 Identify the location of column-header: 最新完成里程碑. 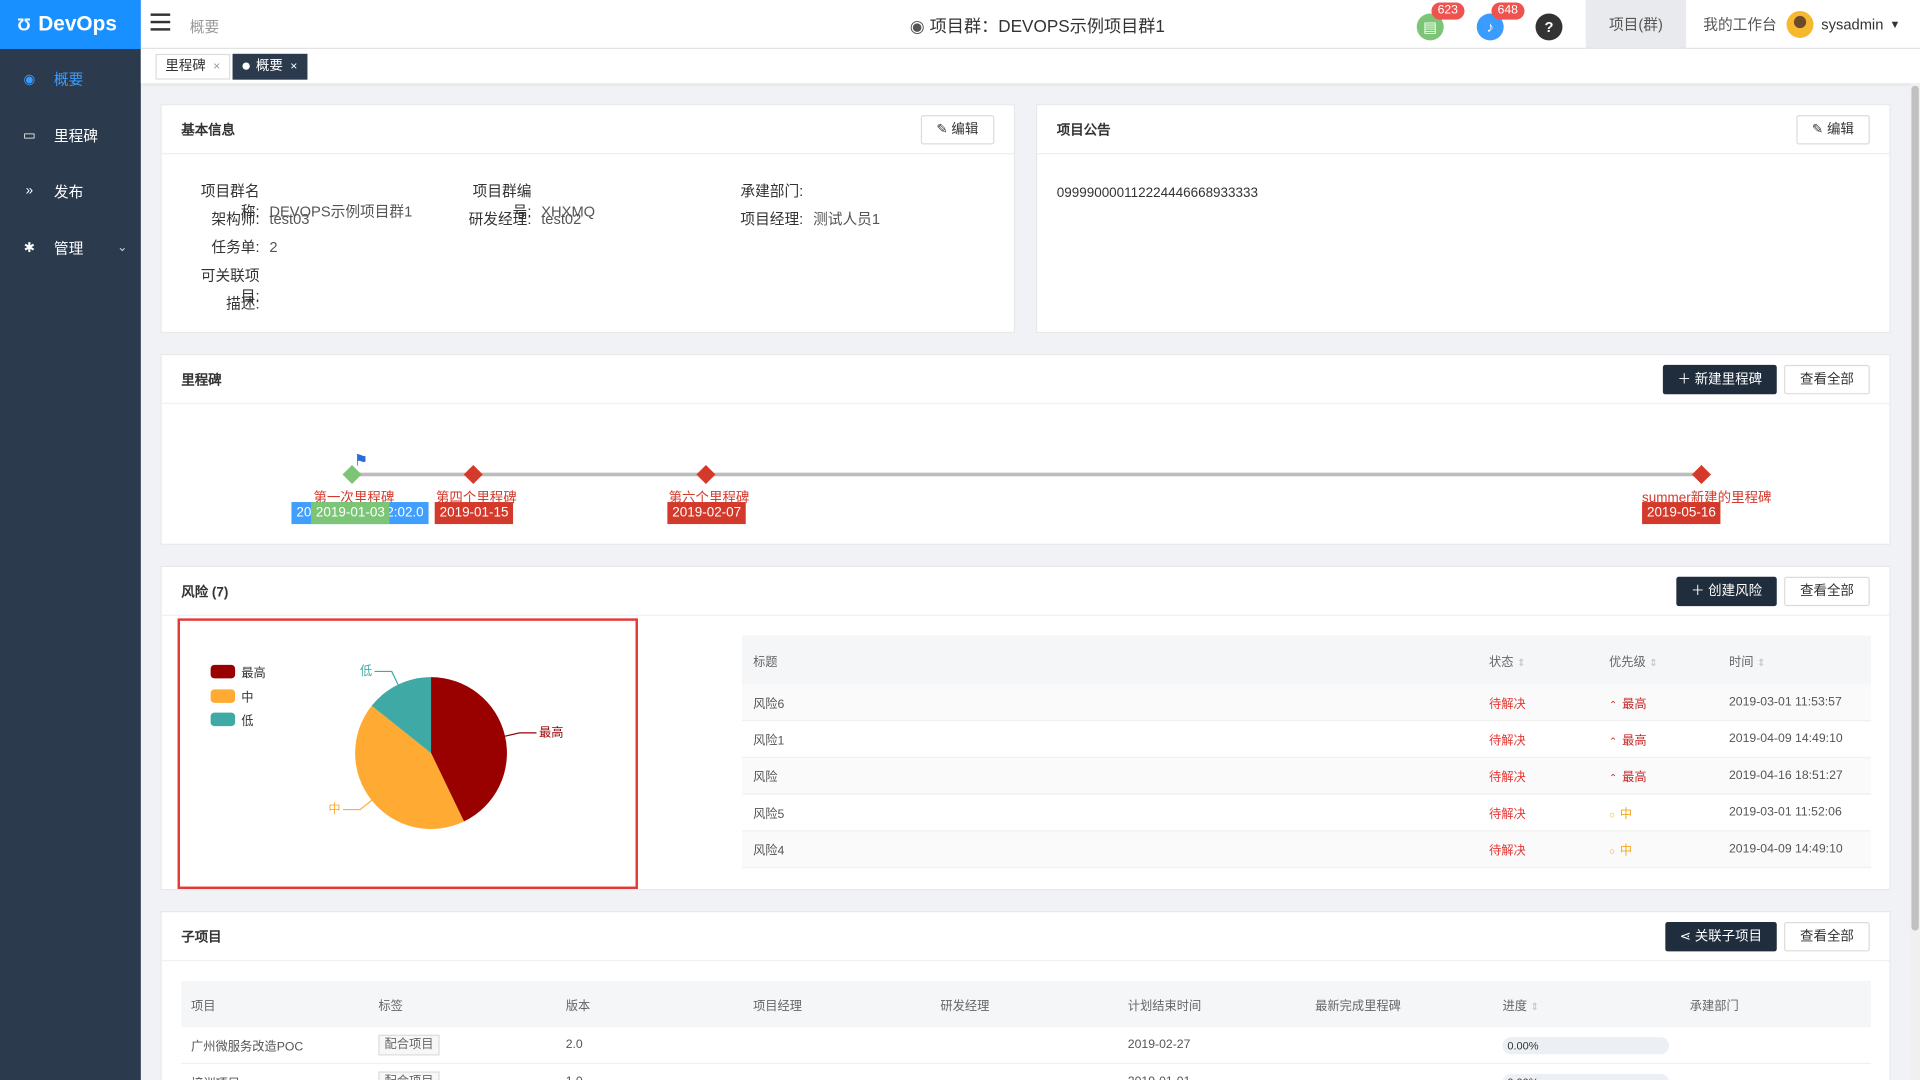
(1358, 1006).